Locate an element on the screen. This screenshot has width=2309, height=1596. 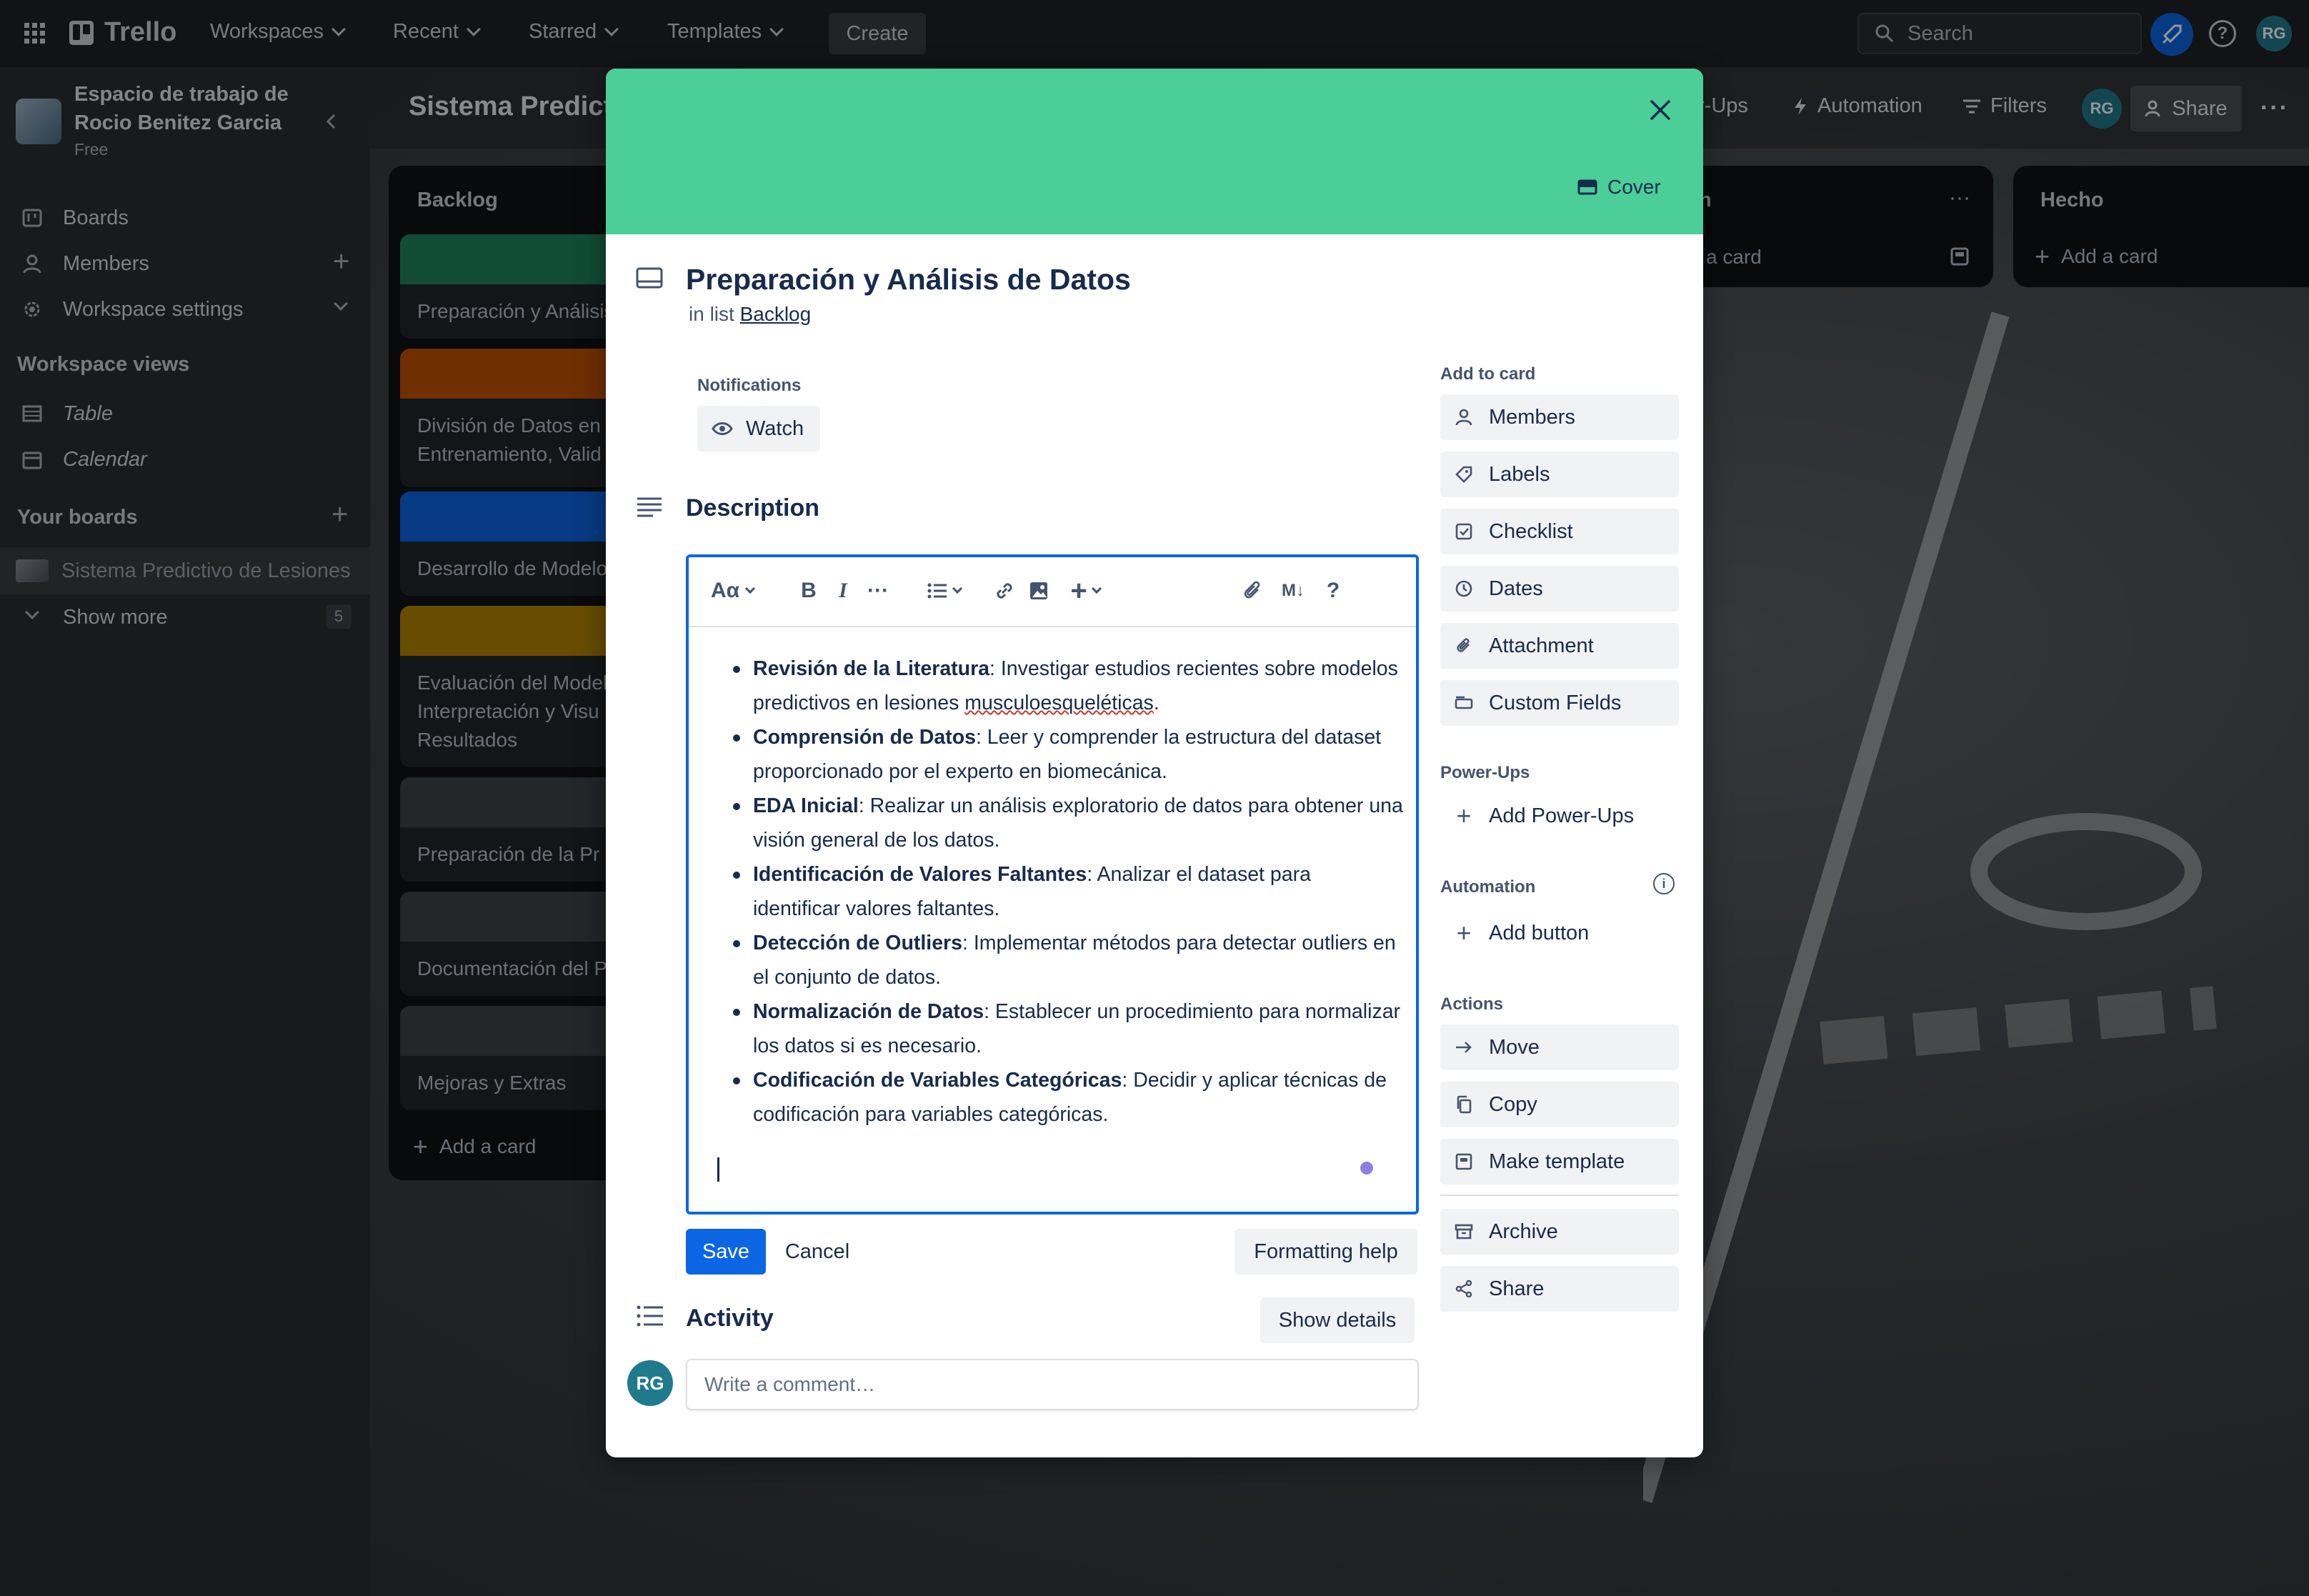
members-button: Members is located at coordinates (1560, 417).